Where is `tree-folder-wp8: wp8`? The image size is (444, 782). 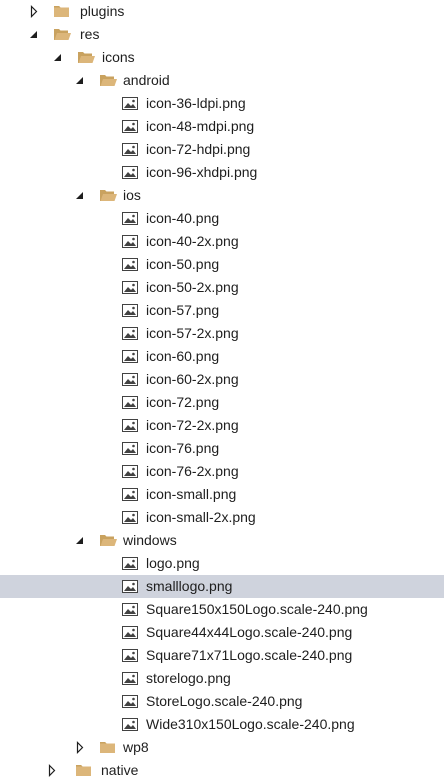
tree-folder-wp8: wp8 is located at coordinates (222, 747).